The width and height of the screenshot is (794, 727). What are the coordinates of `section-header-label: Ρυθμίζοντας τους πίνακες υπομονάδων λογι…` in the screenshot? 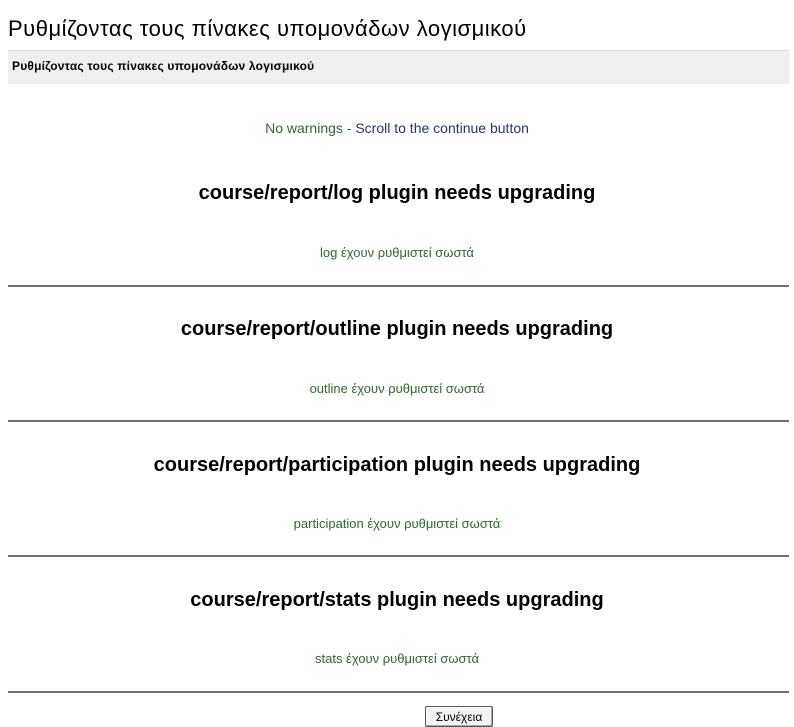 It's located at (163, 66).